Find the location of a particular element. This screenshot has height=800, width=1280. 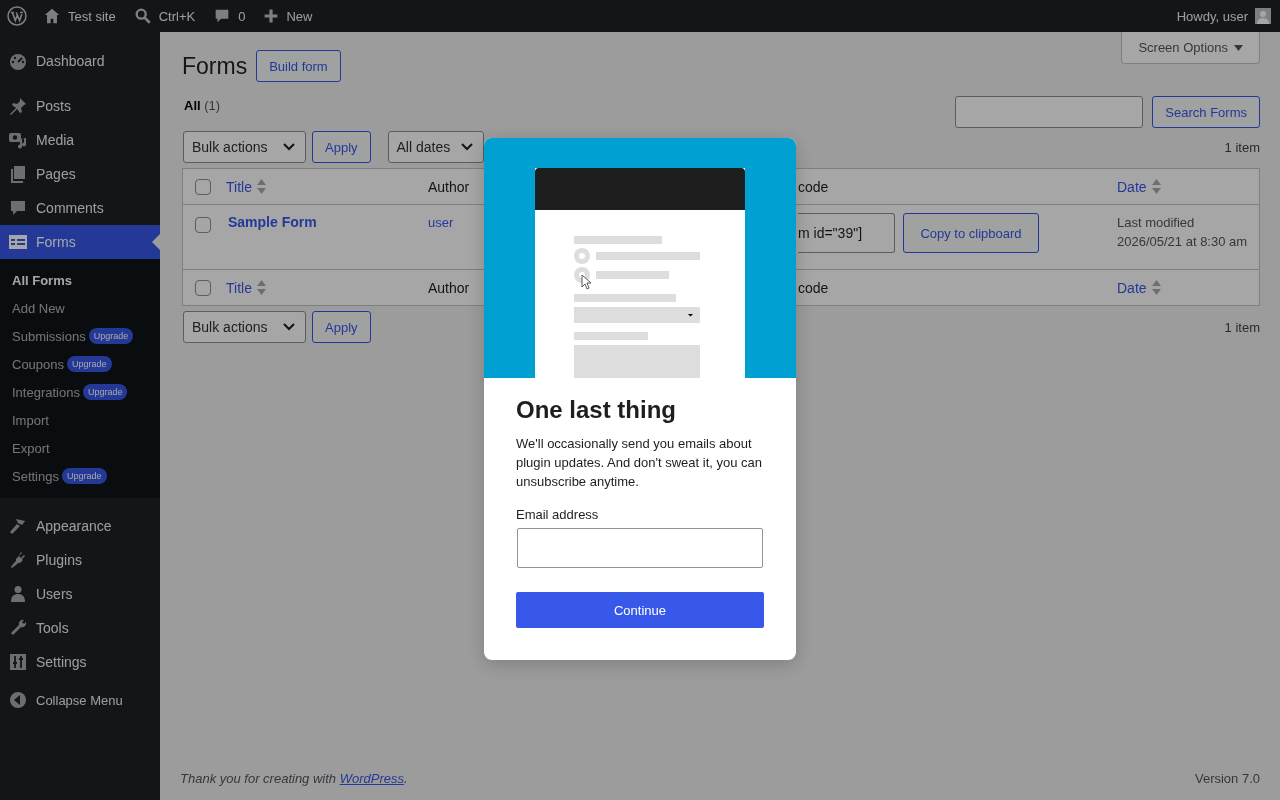

caret-icon is located at coordinates (1238, 47).